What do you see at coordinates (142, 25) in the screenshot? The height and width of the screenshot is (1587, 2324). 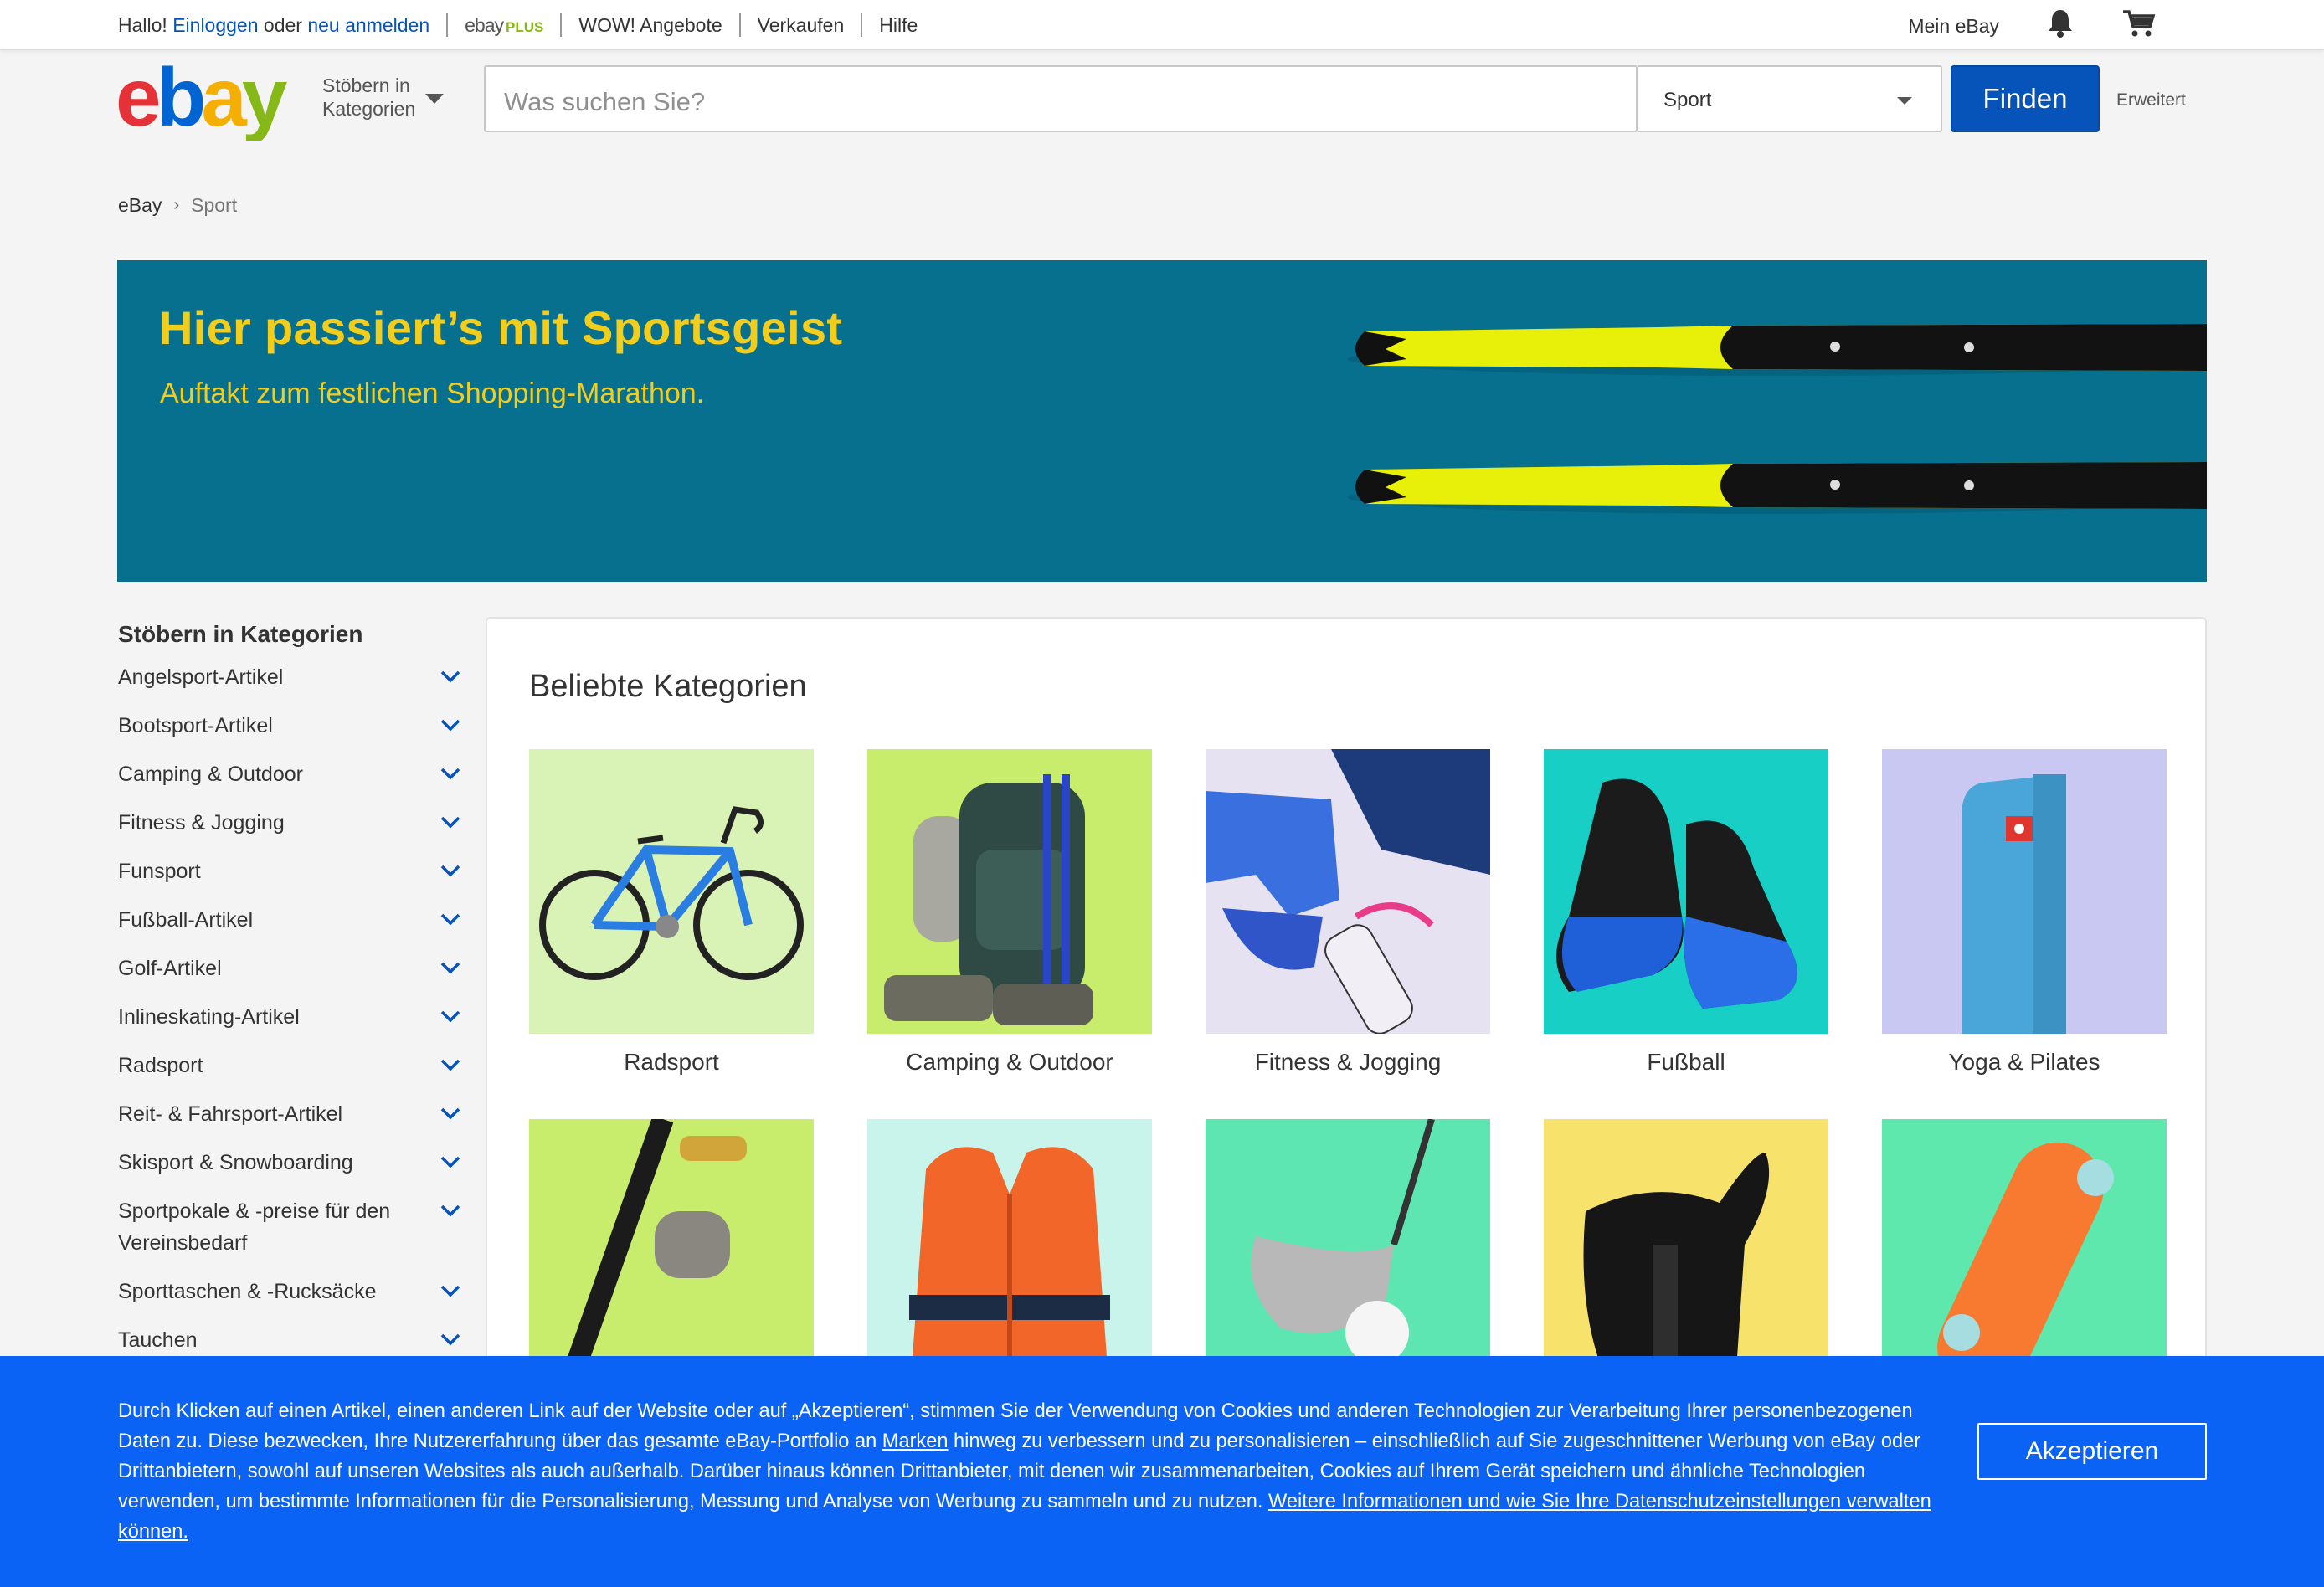 I see `greeting-text: Hallo!` at bounding box center [142, 25].